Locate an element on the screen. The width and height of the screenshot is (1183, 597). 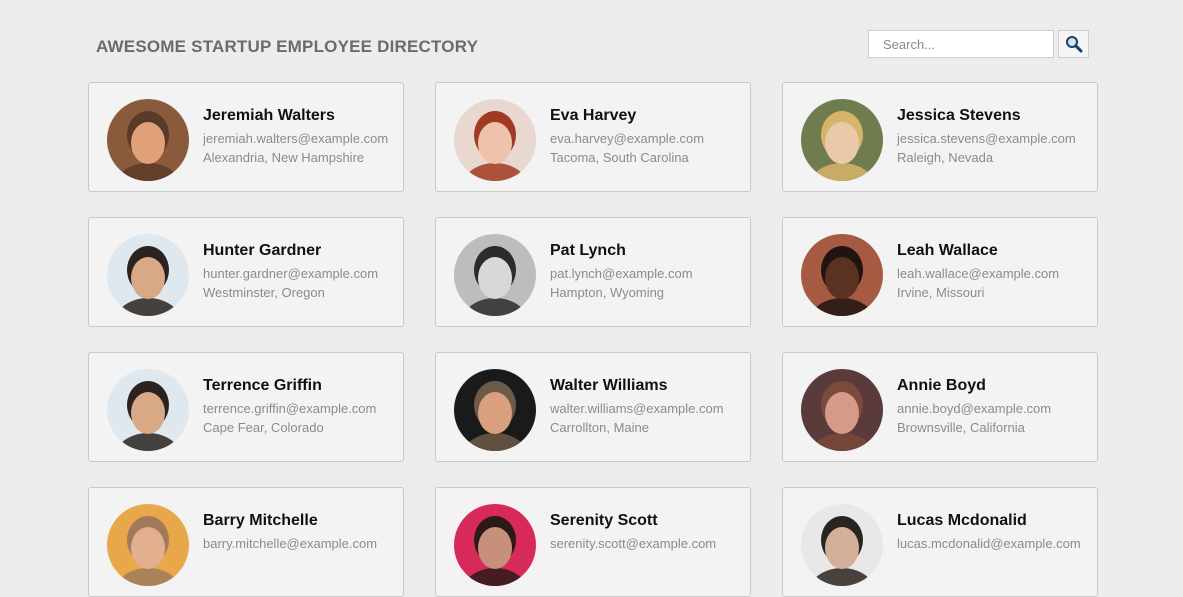
employee-email: jeremiah.walters@example.com is located at coordinates (295, 138).